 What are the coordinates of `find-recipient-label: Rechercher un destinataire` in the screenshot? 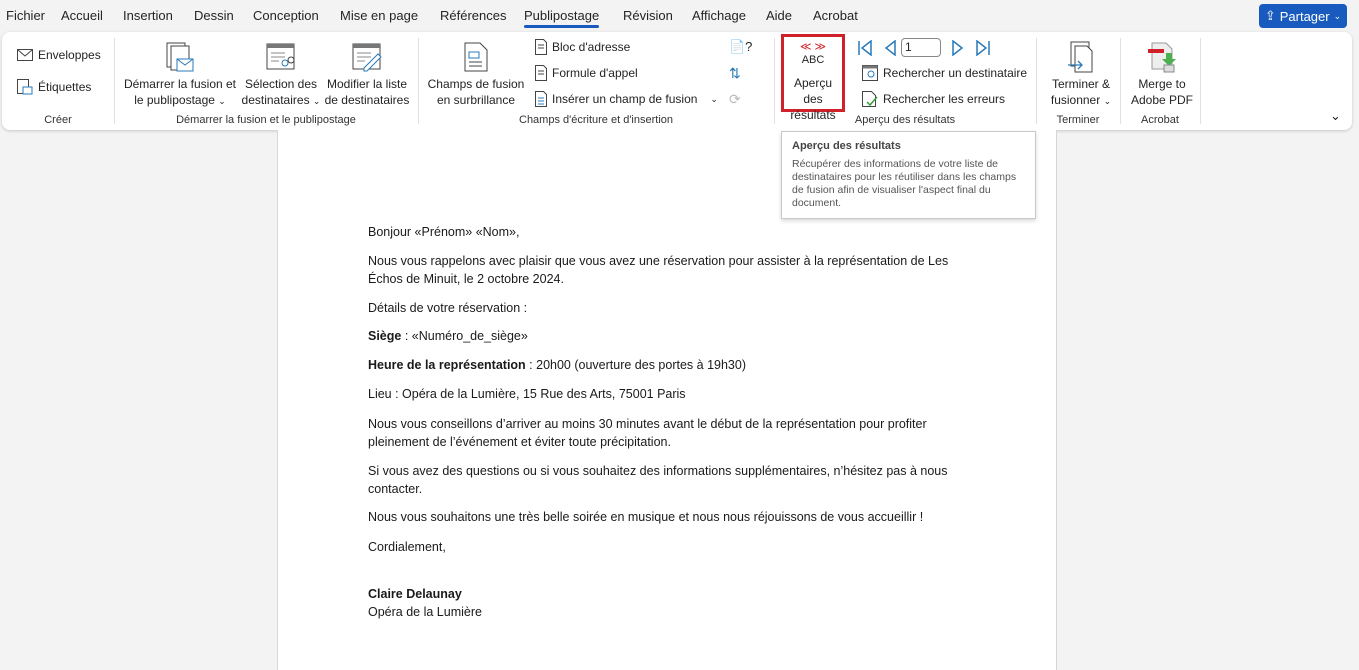 It's located at (955, 73).